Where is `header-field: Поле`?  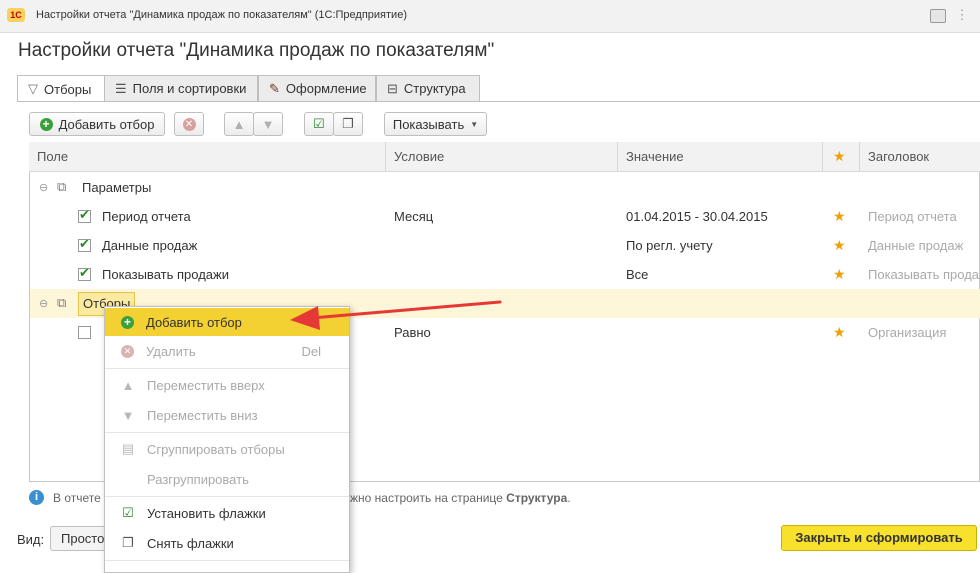 header-field: Поле is located at coordinates (207, 156).